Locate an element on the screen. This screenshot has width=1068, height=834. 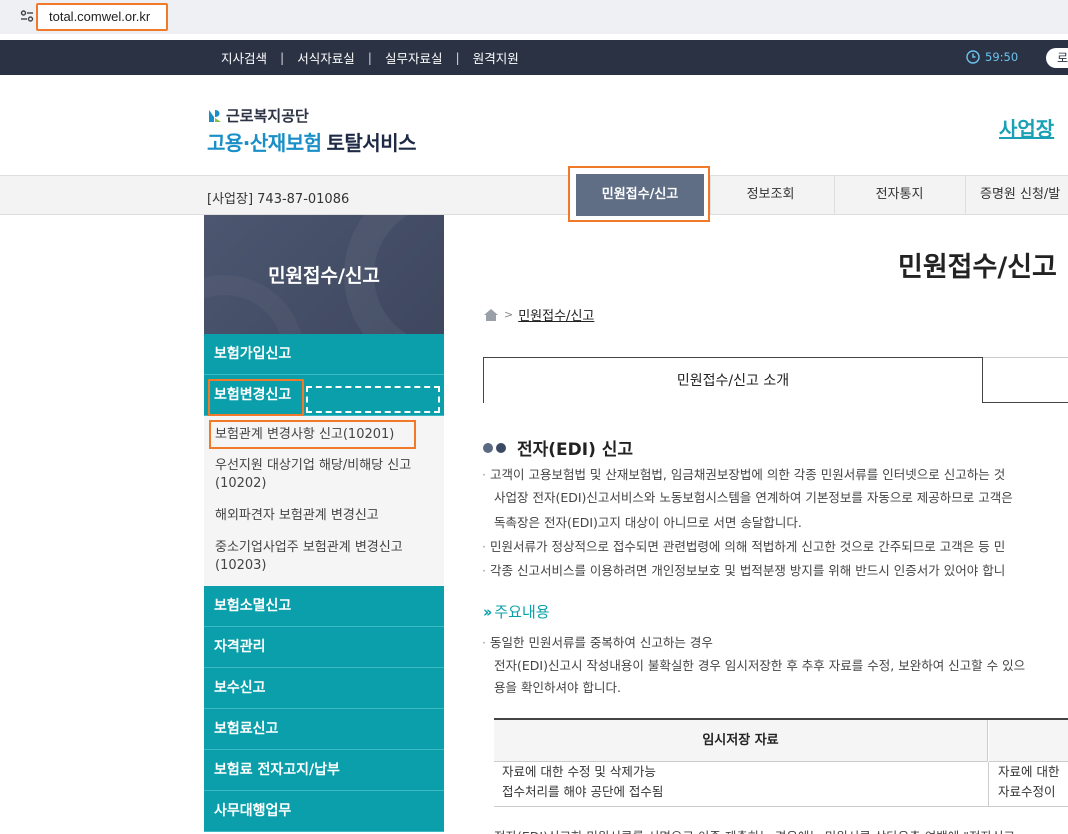
breadcrumb: > 민원접수/신고 is located at coordinates (538, 314).